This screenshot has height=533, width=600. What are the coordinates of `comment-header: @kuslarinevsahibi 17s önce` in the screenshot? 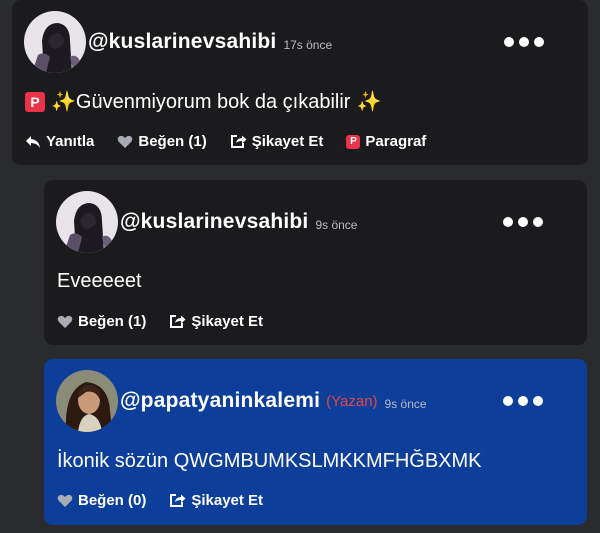 It's located at (178, 42).